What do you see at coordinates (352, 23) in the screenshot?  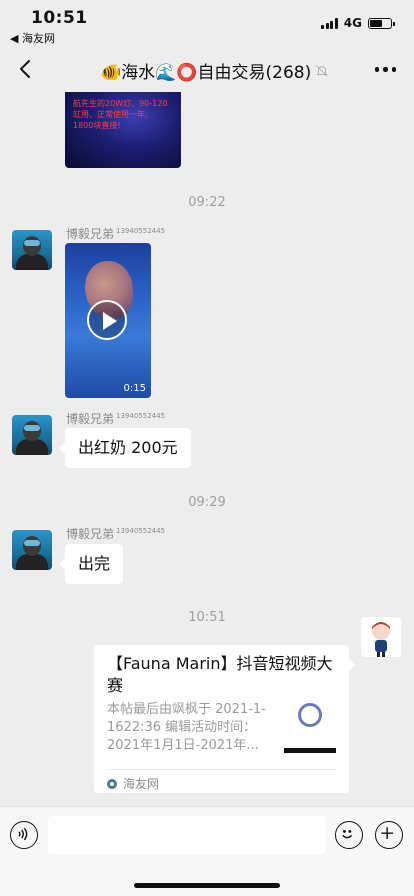 I see `network-label: 4G` at bounding box center [352, 23].